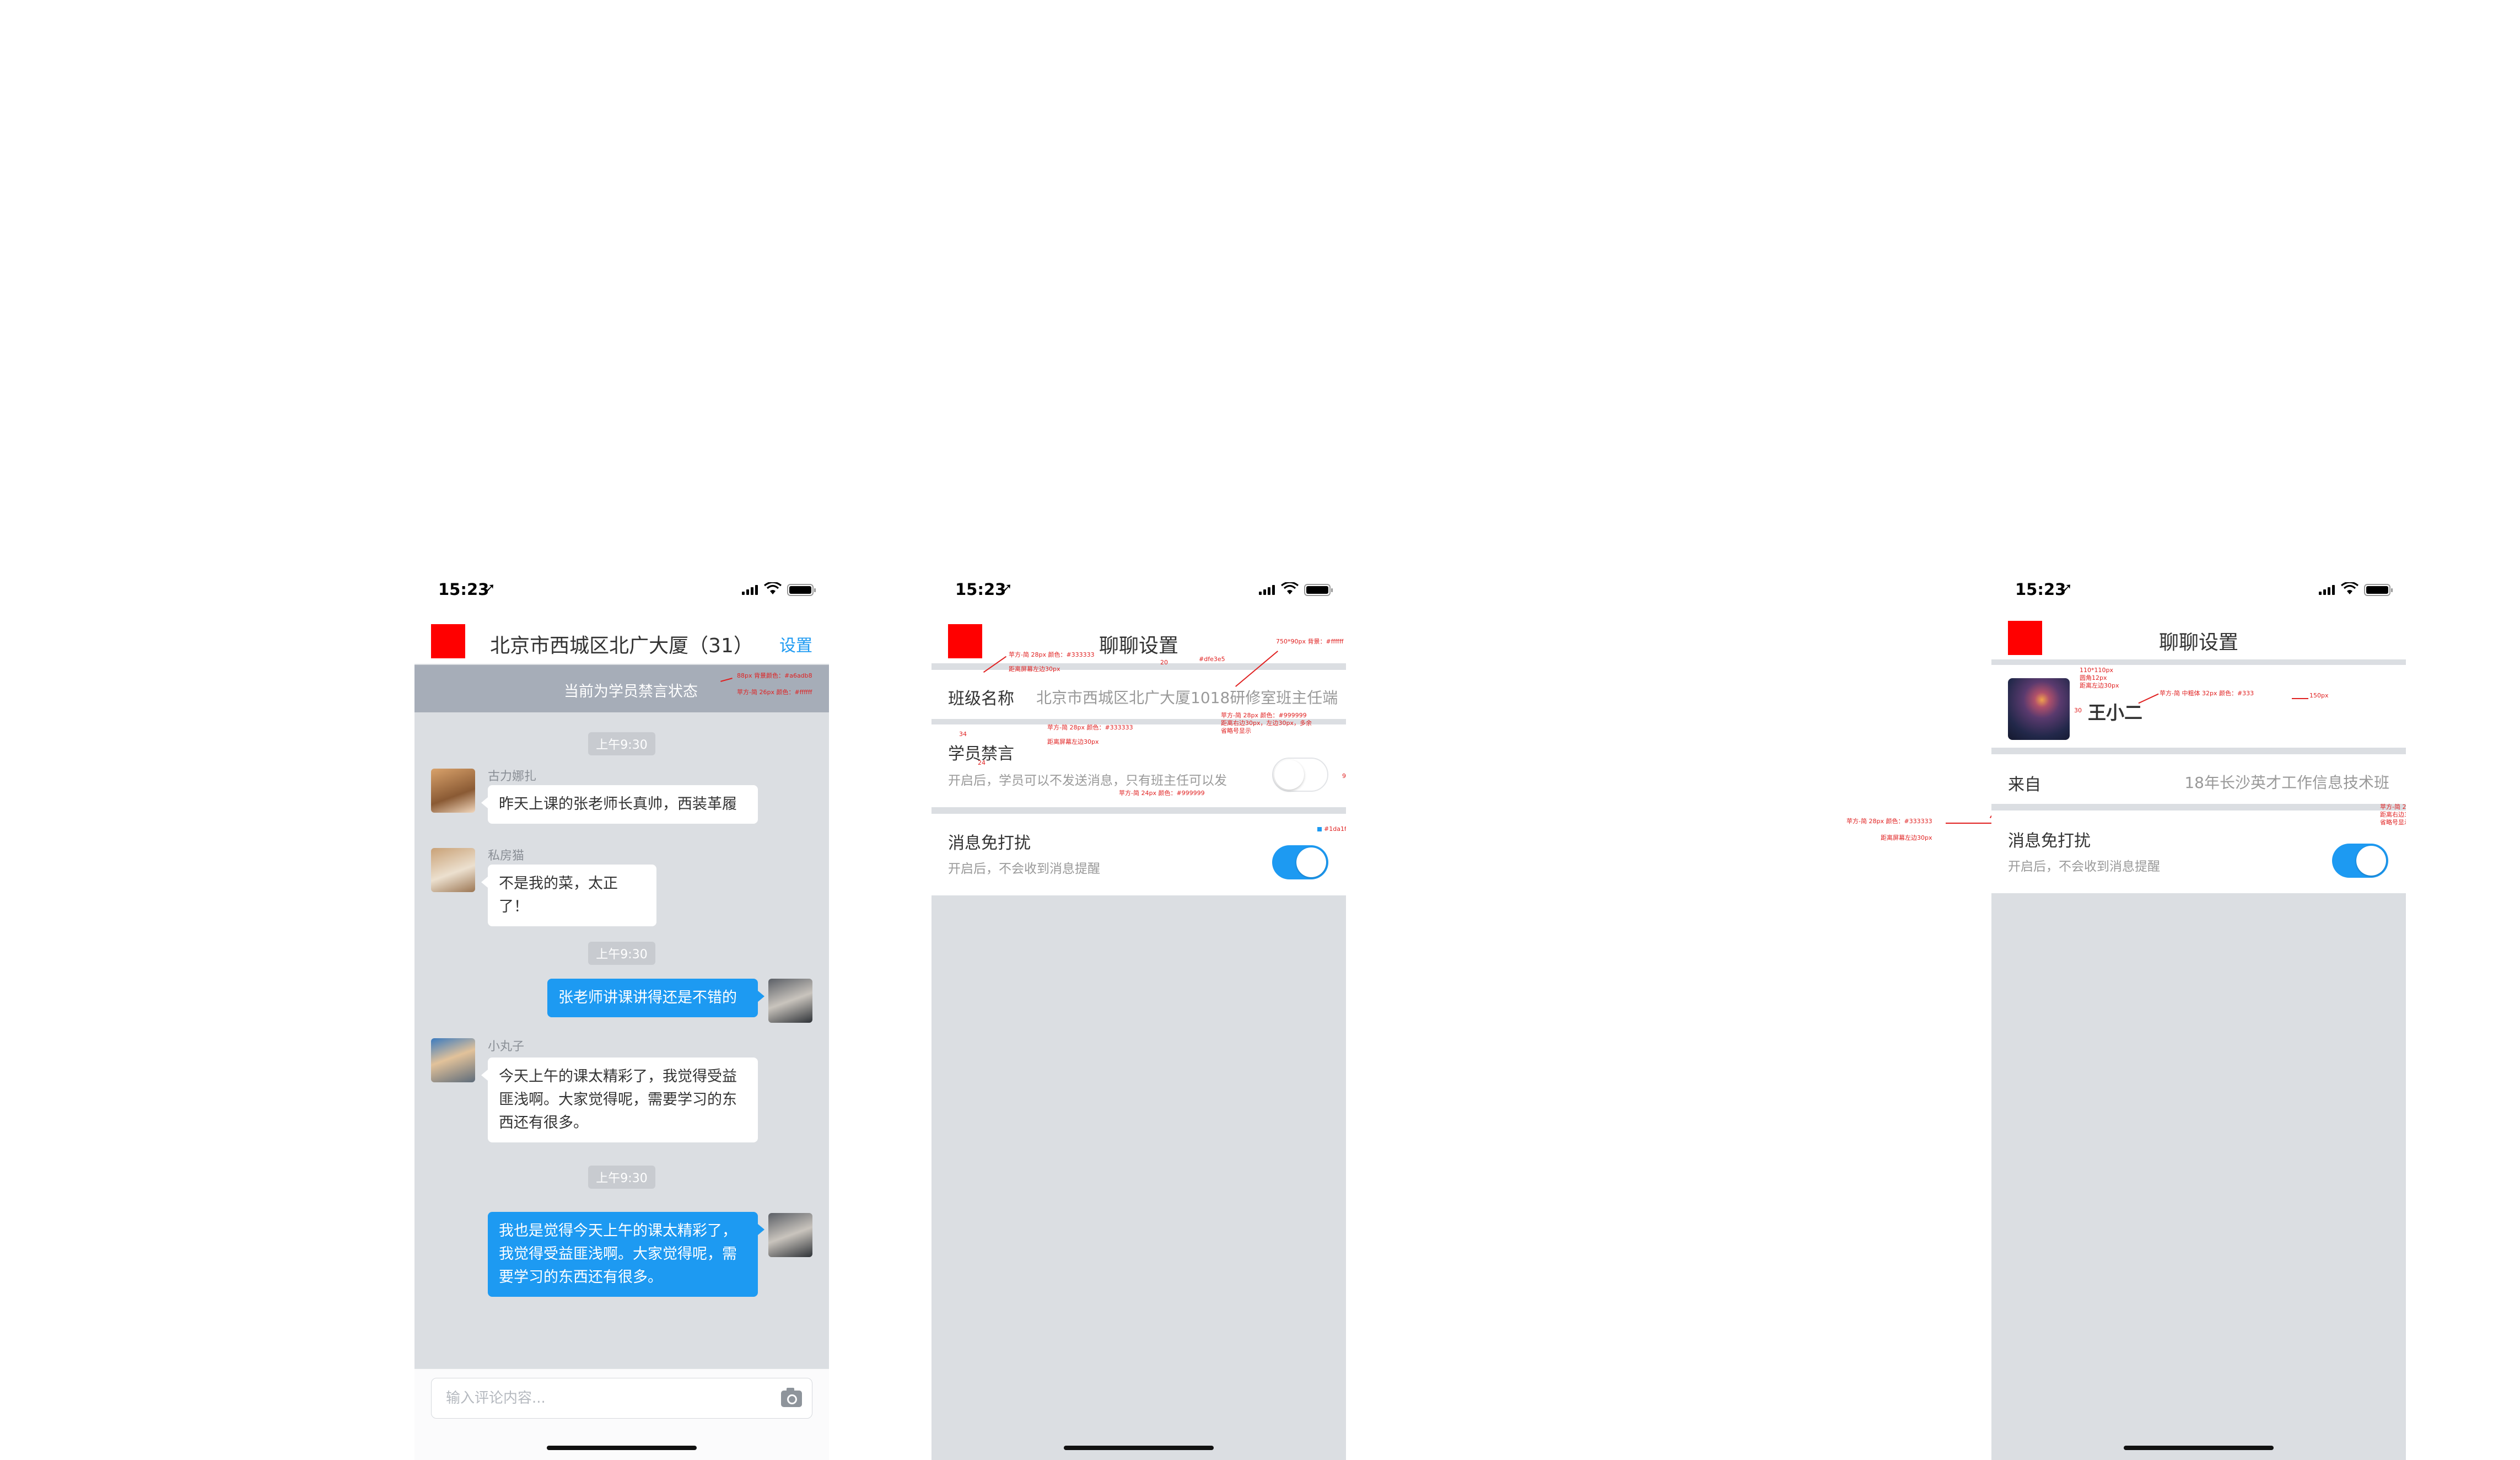 The height and width of the screenshot is (1460, 2520). I want to click on message-bubble: 不是我的菜，太正了！, so click(568, 896).